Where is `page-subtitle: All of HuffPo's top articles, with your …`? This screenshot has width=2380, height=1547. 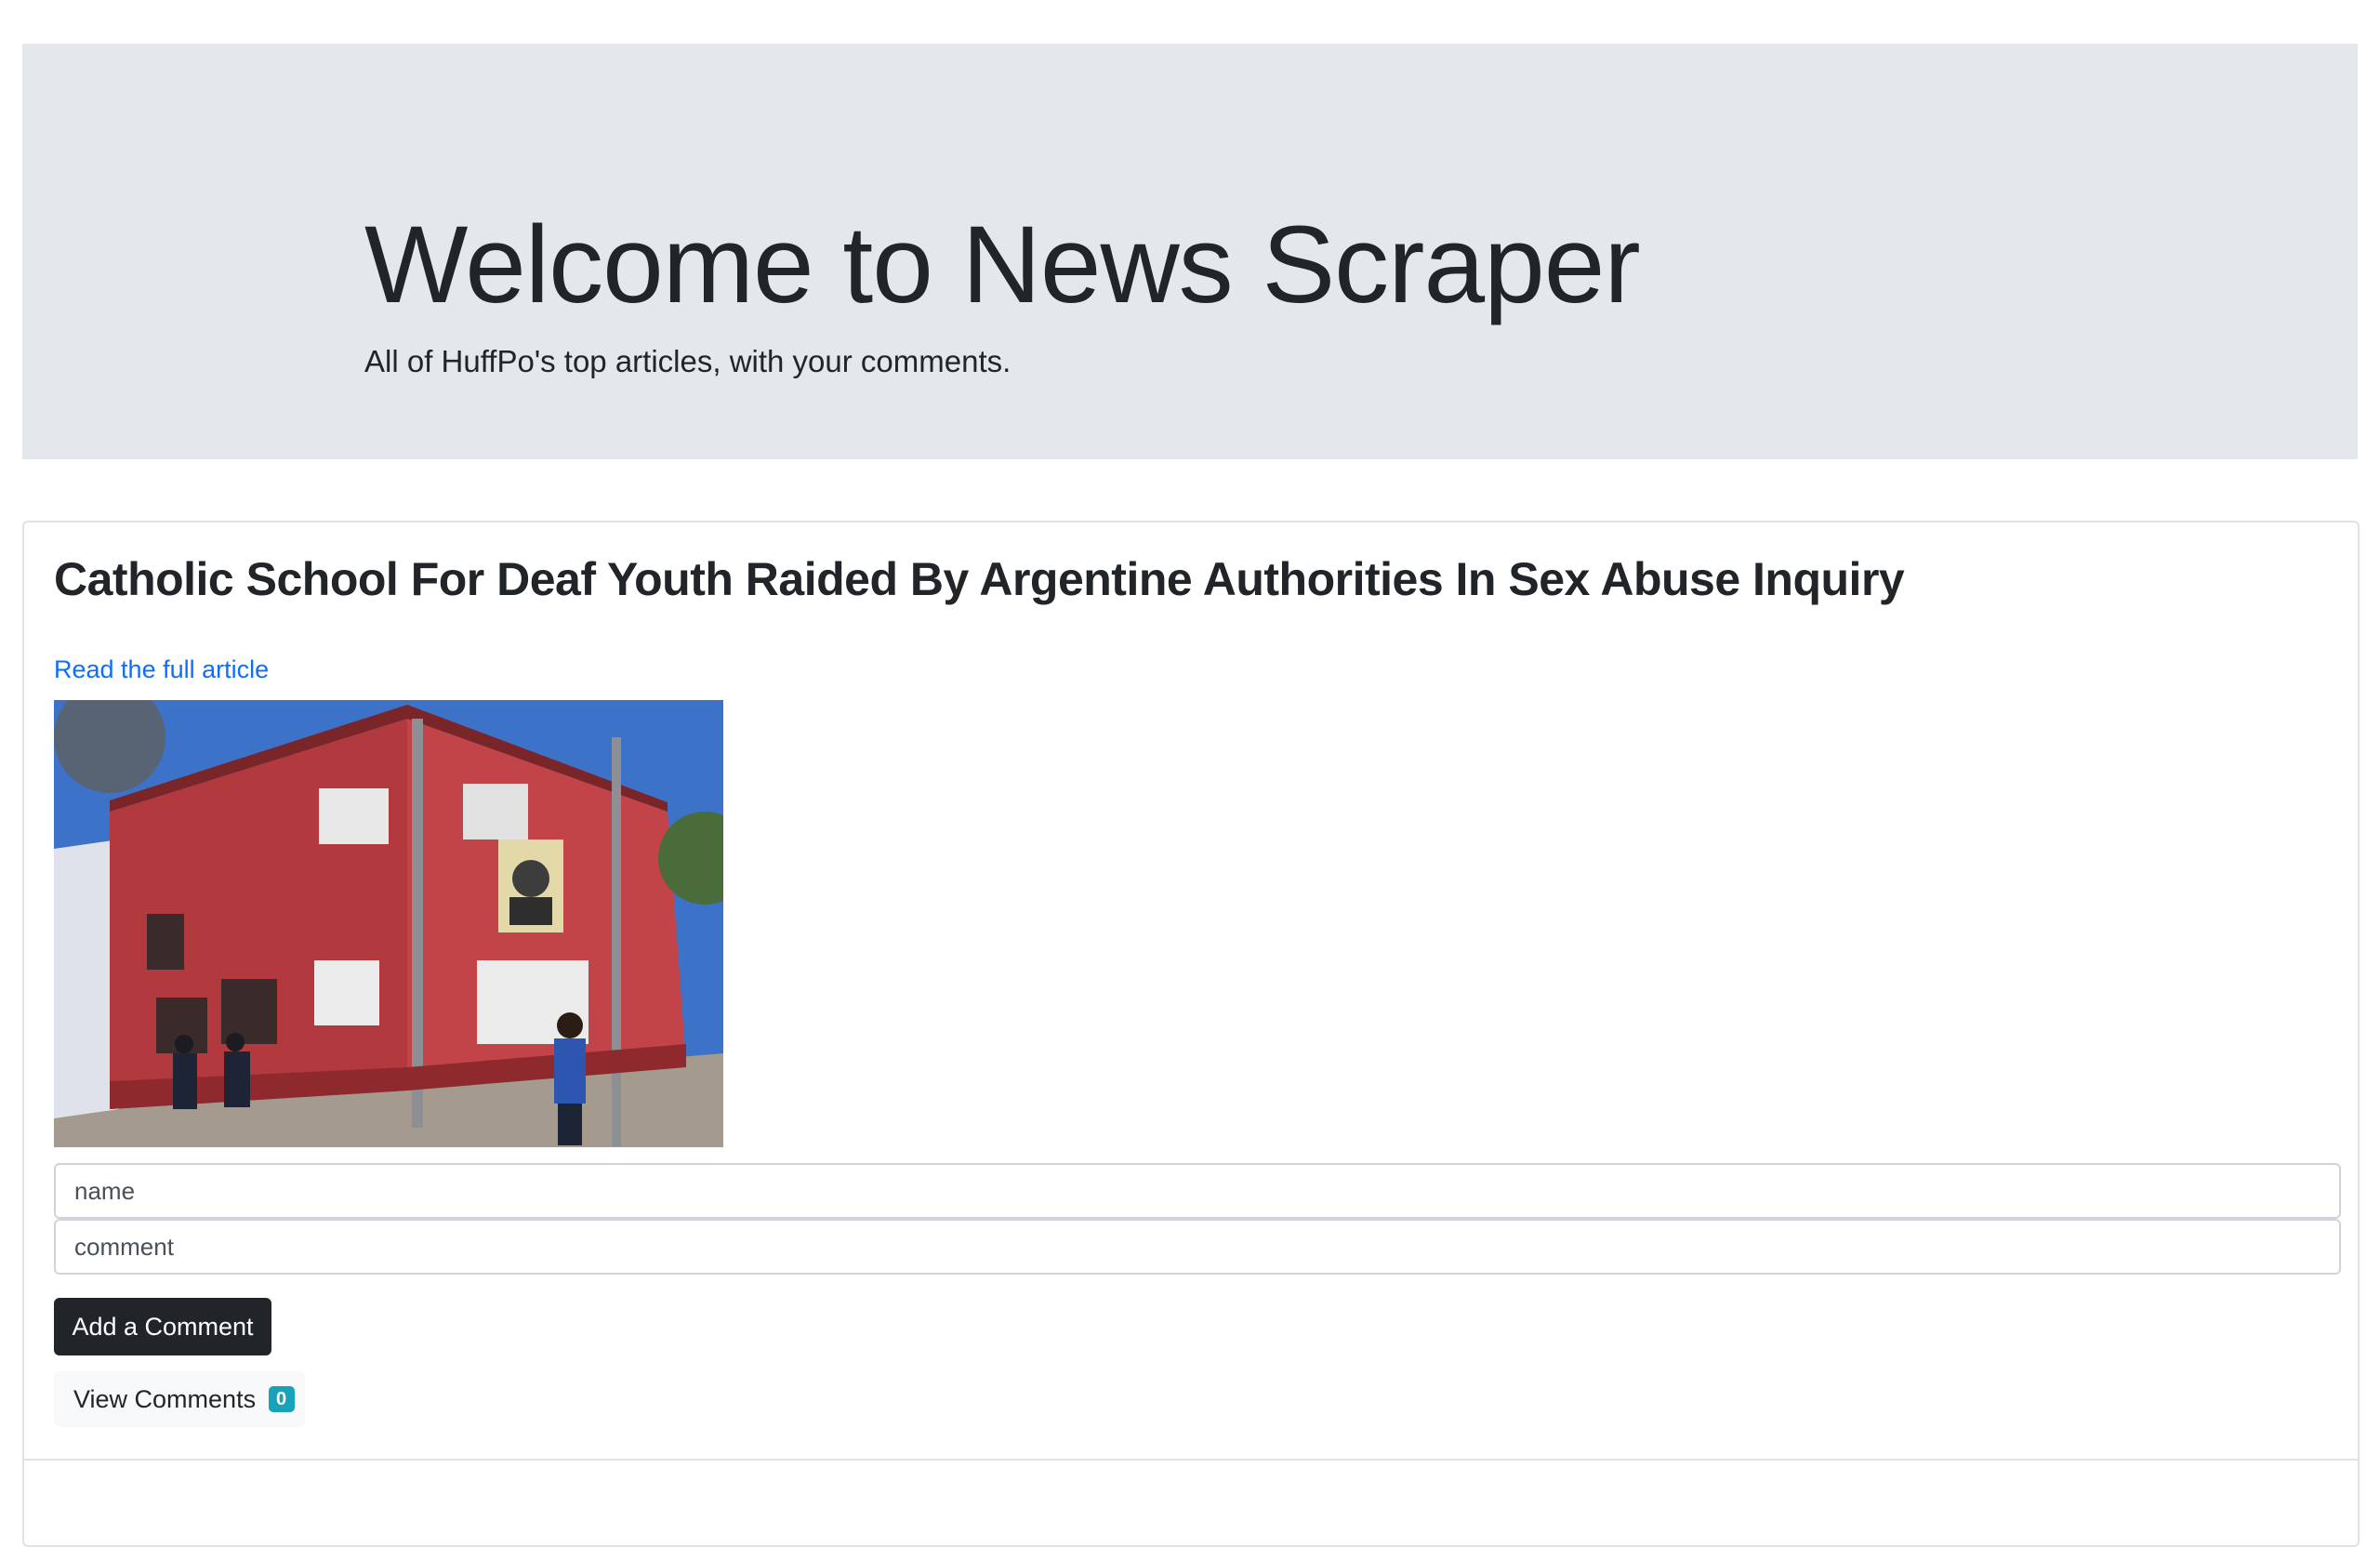 page-subtitle: All of HuffPo's top articles, with your … is located at coordinates (688, 361).